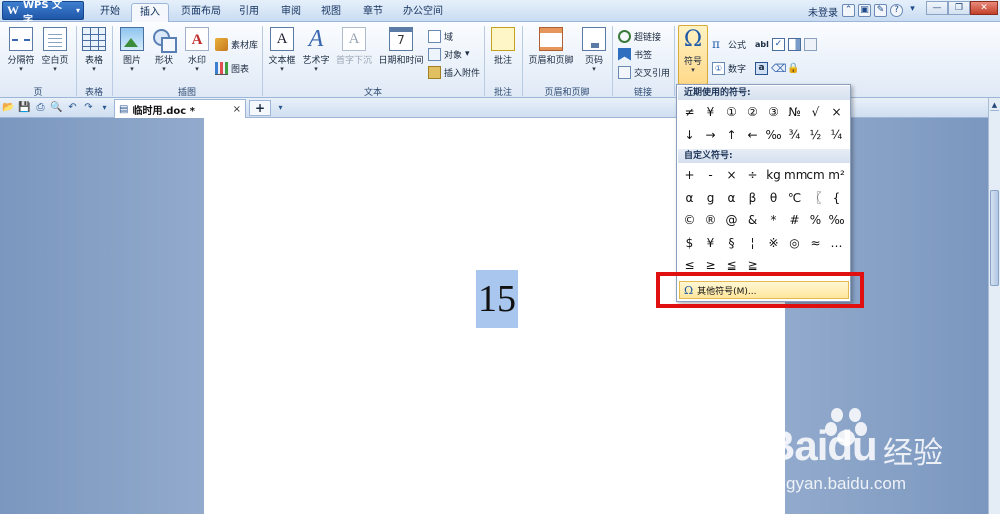  I want to click on tab-insert: 插入, so click(150, 12).